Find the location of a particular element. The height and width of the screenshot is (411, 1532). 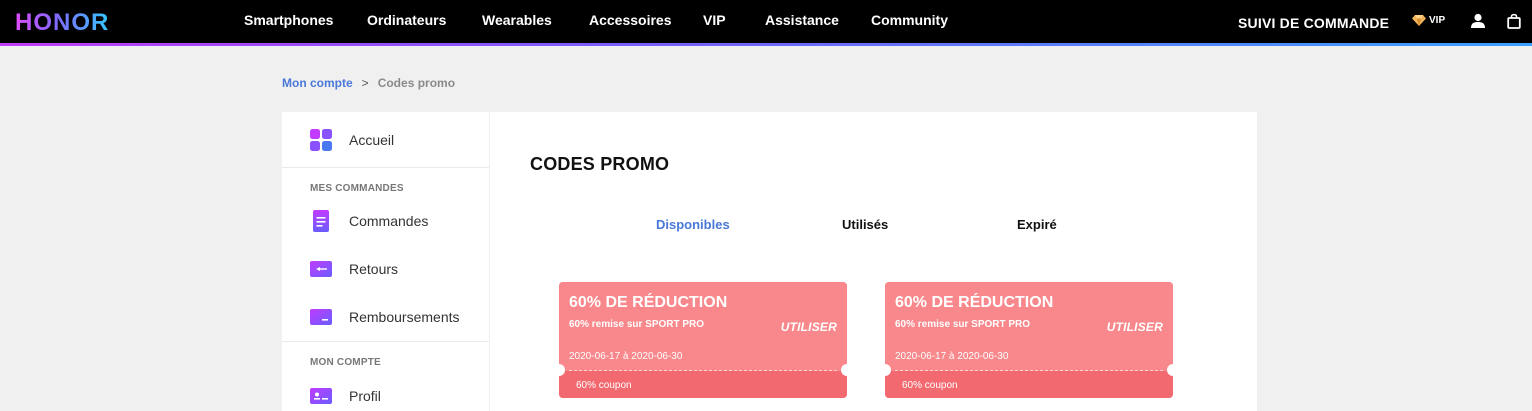

nav-wearables: Wearables is located at coordinates (517, 20).